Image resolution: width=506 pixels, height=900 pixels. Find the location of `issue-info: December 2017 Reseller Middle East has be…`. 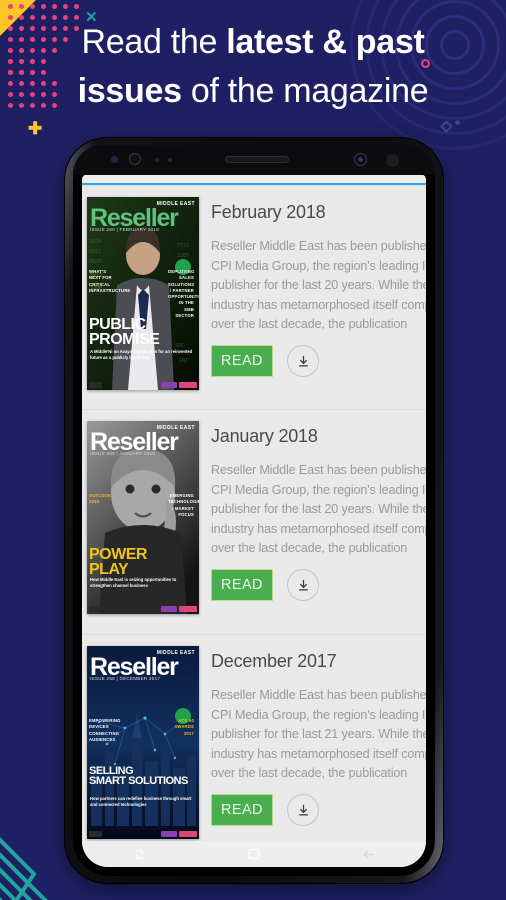

issue-info: December 2017 Reseller Middle East has be… is located at coordinates (312, 743).